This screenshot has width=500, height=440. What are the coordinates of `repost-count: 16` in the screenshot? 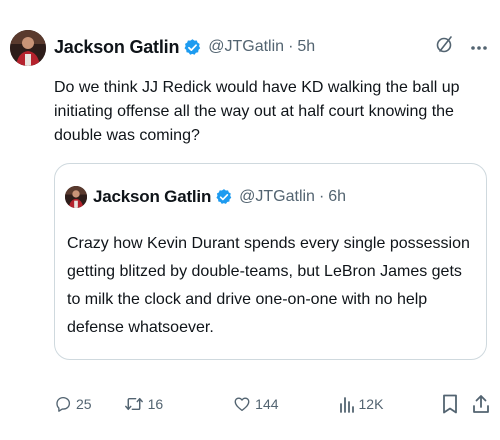 It's located at (155, 404).